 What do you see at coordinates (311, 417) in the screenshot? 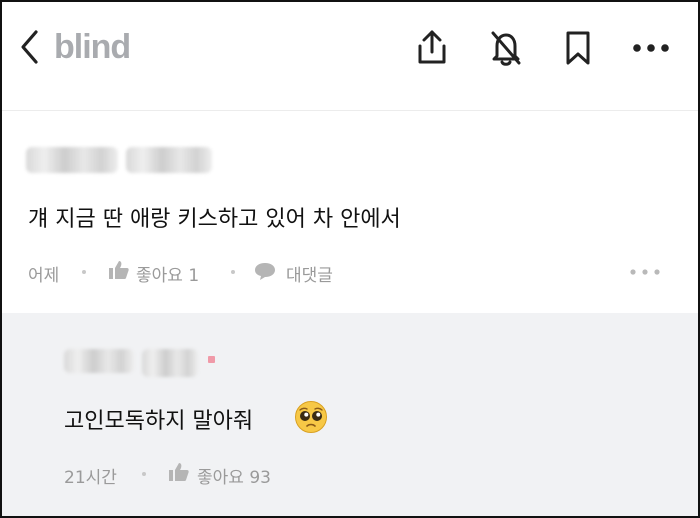
I see `pleading-face-emoji-icon` at bounding box center [311, 417].